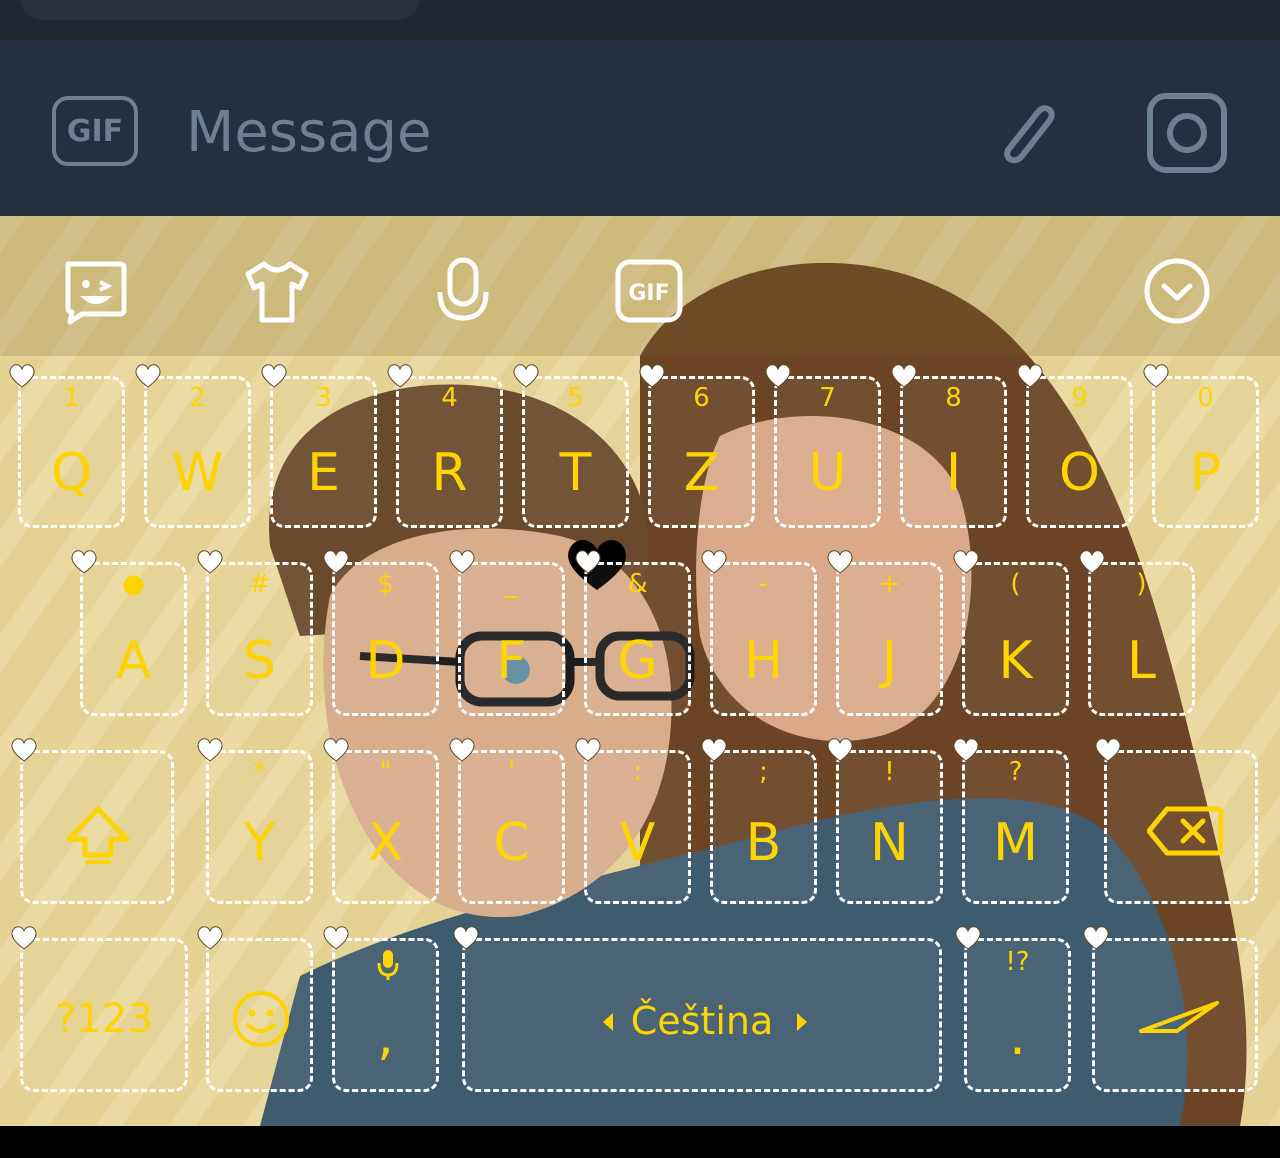 The width and height of the screenshot is (1280, 1158). Describe the element at coordinates (637, 661) in the screenshot. I see `key-label: G` at that location.